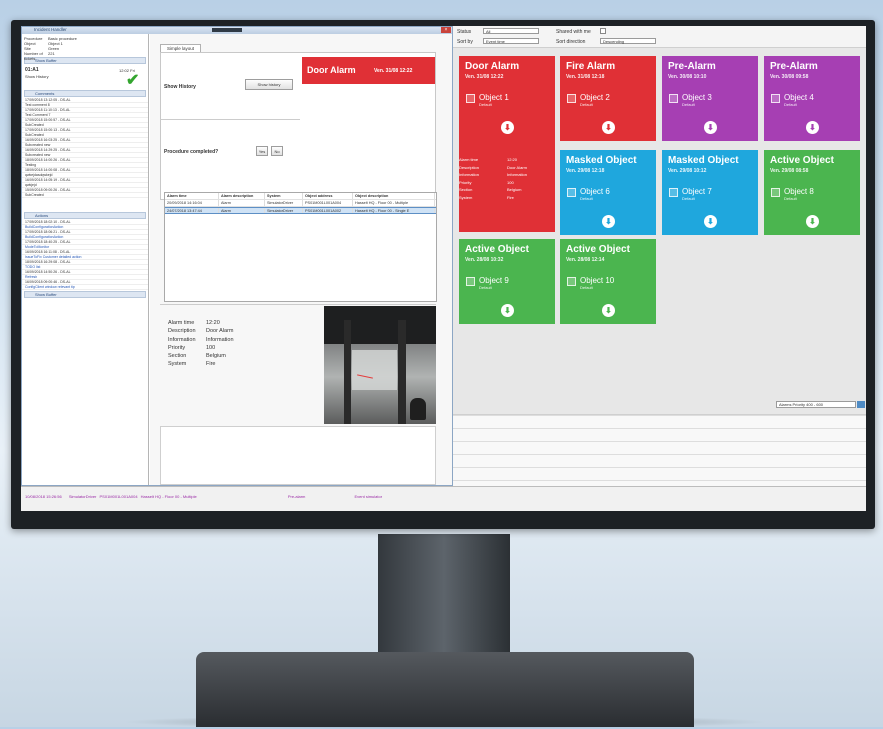 This screenshot has height=729, width=883. Describe the element at coordinates (181, 48) in the screenshot. I see `tab-simple-layout: Simple layout` at that location.